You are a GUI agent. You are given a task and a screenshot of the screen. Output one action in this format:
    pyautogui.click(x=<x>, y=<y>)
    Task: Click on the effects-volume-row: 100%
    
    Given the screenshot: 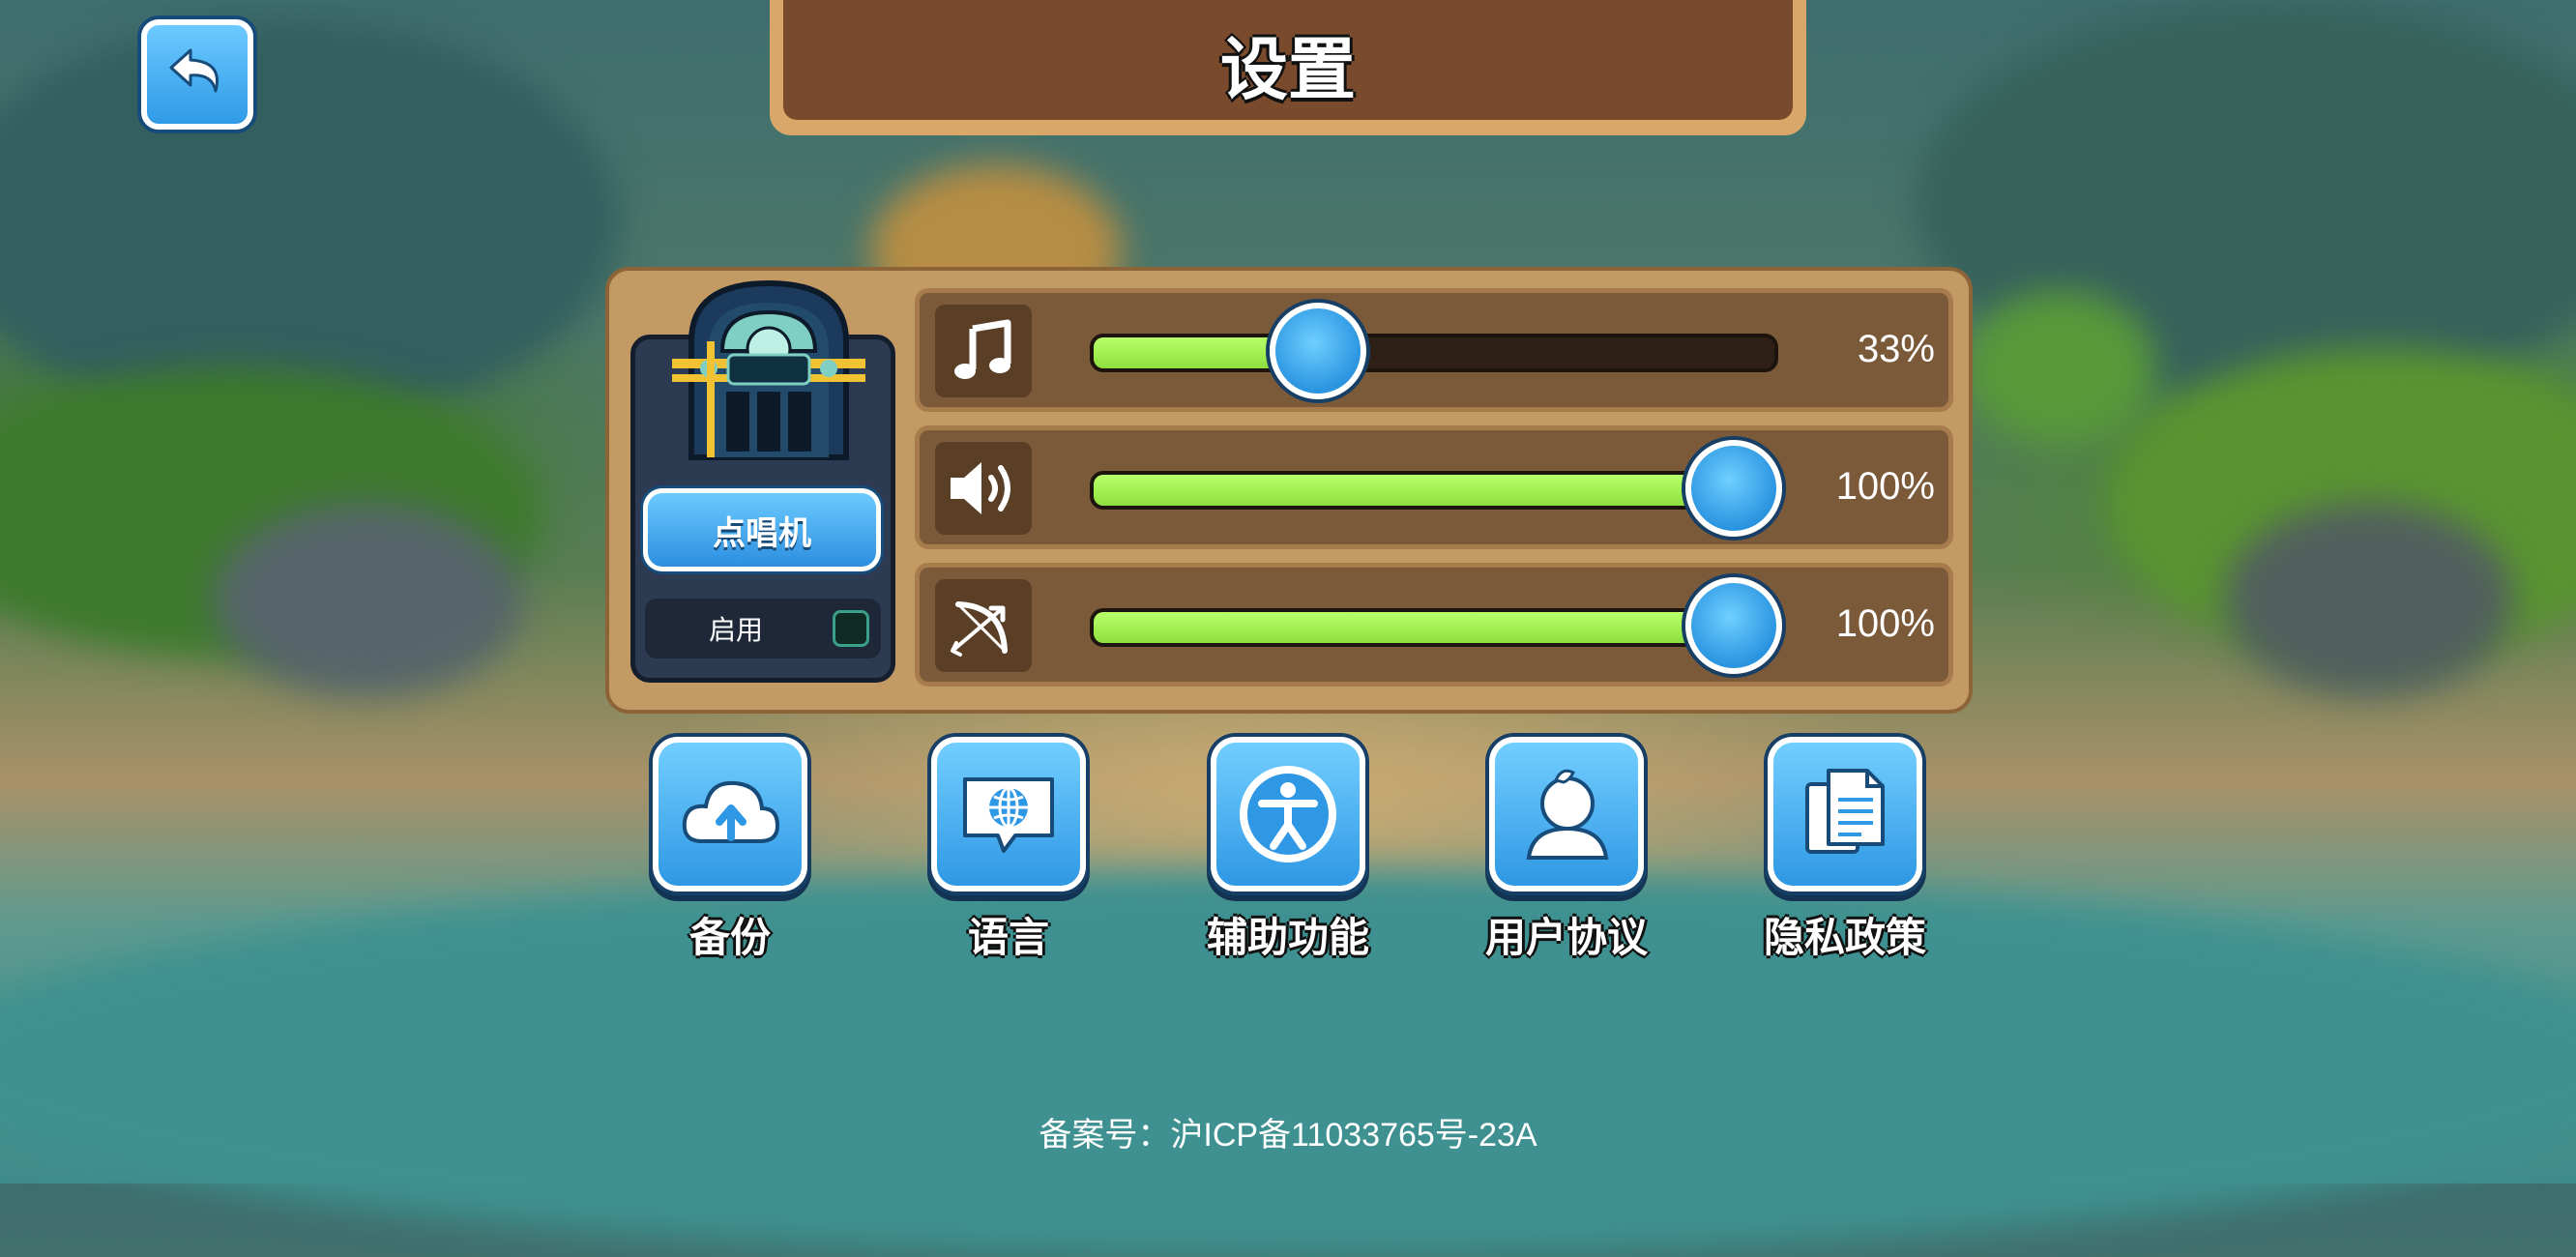 What is the action you would take?
    pyautogui.click(x=1434, y=625)
    